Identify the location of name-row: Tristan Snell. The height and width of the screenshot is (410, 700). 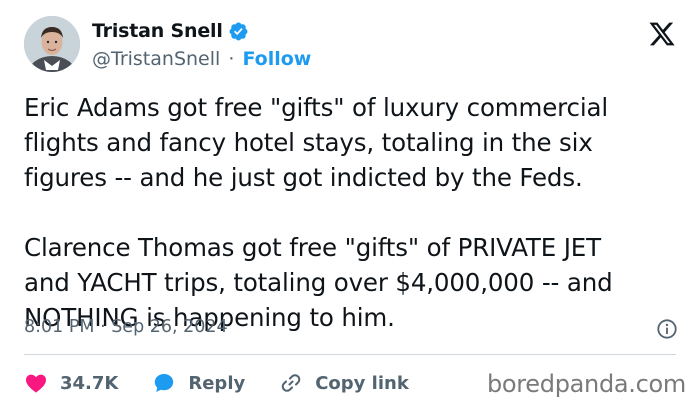
(170, 31).